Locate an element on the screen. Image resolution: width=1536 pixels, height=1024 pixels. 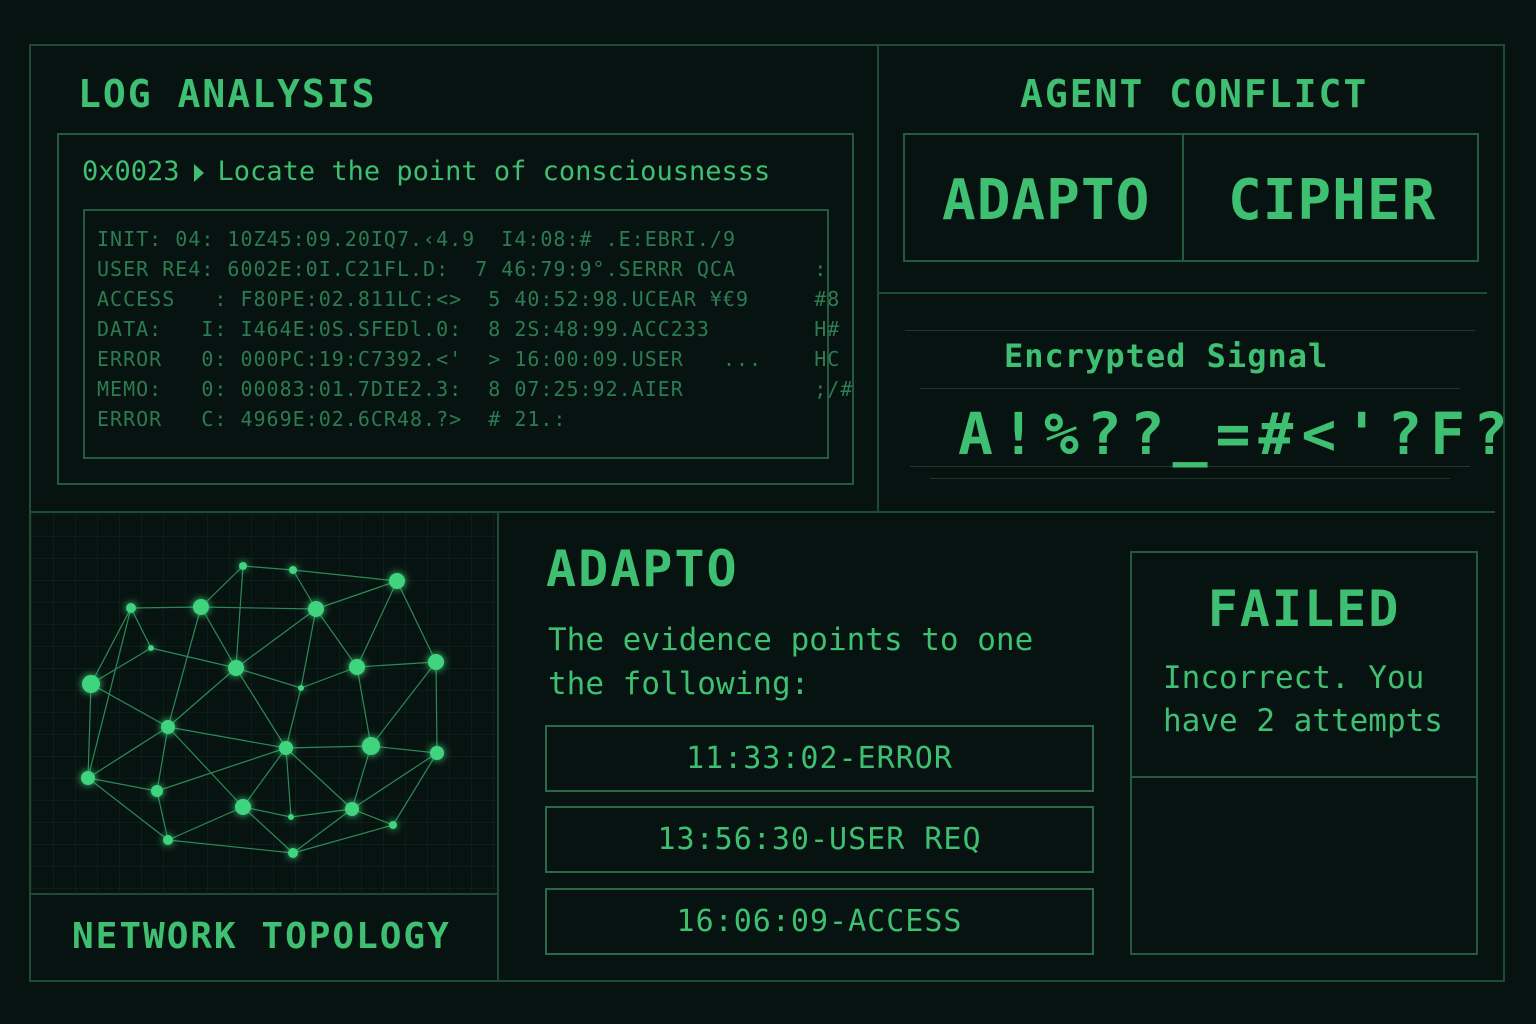
divider-vertical-bottom is located at coordinates (498, 746).